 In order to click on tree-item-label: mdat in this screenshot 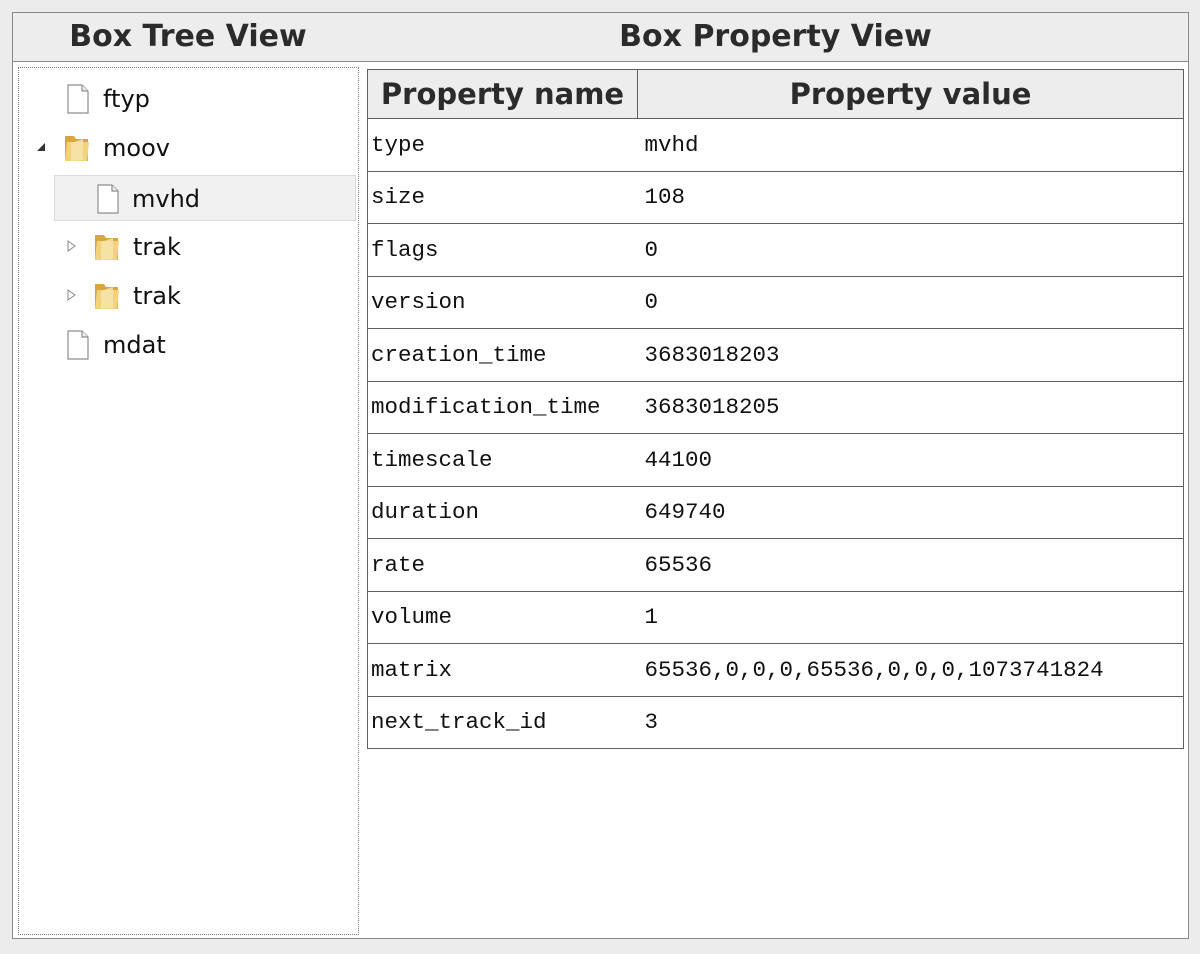, I will do `click(134, 345)`.